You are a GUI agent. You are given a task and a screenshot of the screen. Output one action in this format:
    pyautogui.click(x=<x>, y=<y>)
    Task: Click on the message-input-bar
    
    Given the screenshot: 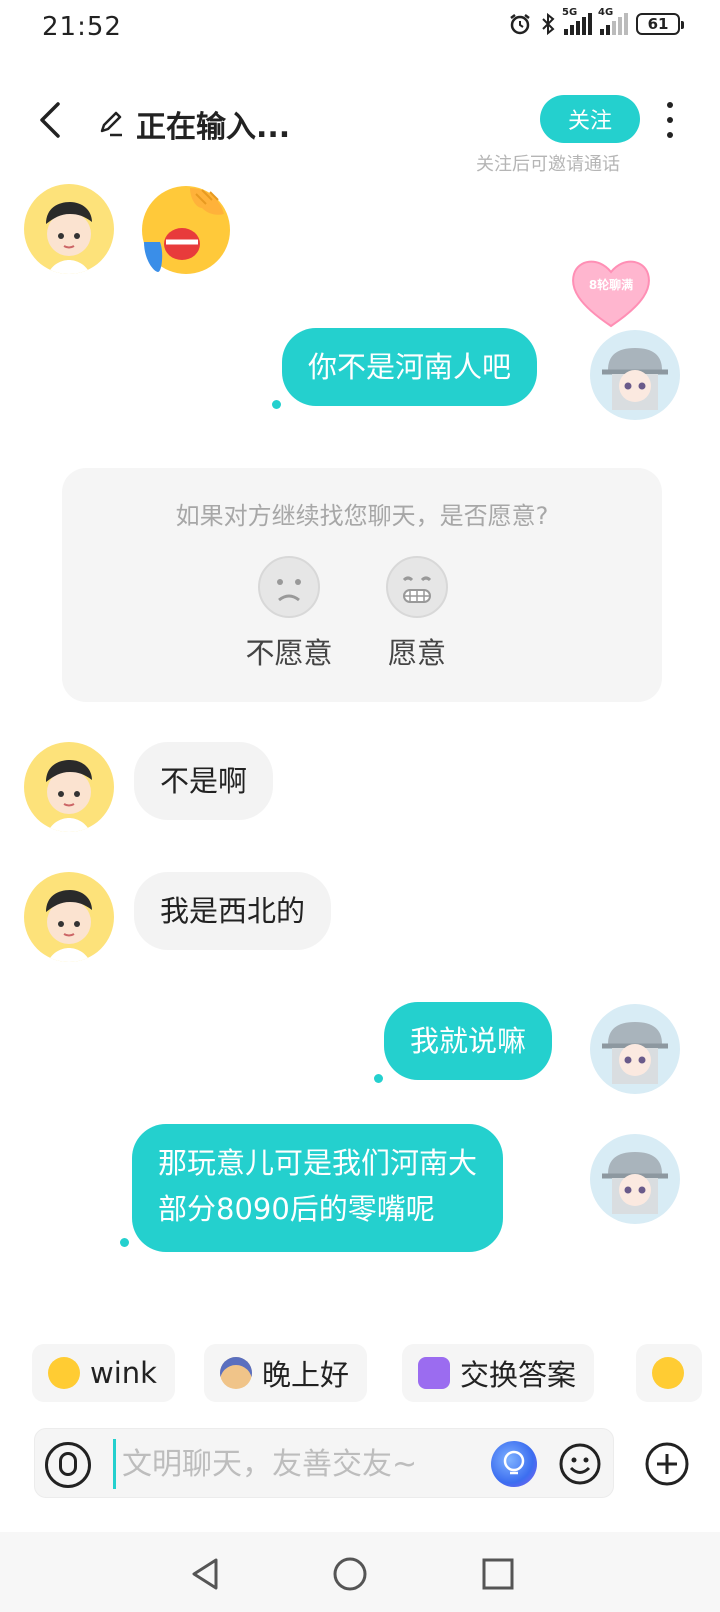 What is the action you would take?
    pyautogui.click(x=324, y=1463)
    